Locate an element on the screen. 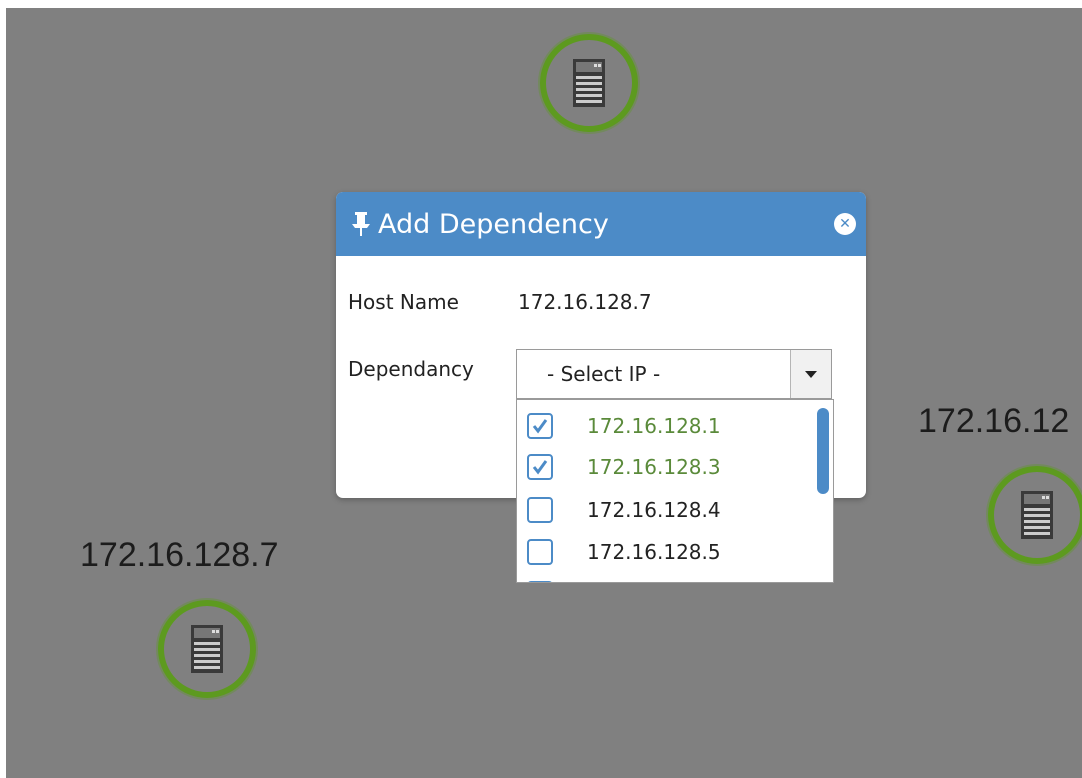 The height and width of the screenshot is (778, 1082). host-name-value: 172.16.128.7 is located at coordinates (585, 302).